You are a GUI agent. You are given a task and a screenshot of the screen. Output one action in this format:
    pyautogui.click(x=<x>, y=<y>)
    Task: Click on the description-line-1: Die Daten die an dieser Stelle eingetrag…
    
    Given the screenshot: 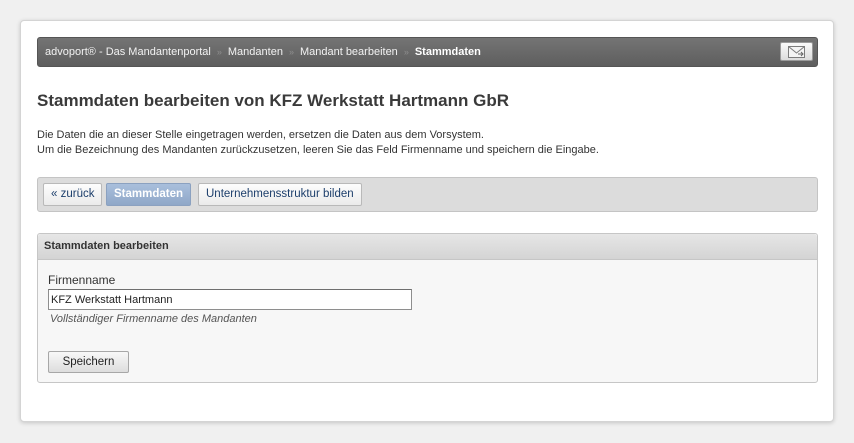 What is the action you would take?
    pyautogui.click(x=260, y=135)
    